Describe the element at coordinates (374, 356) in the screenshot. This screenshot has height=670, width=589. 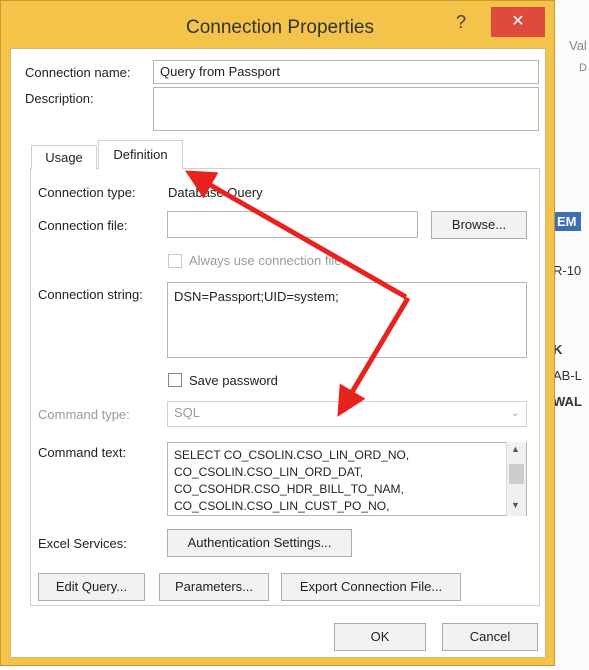
I see `arrow-to-command-text-icon` at that location.